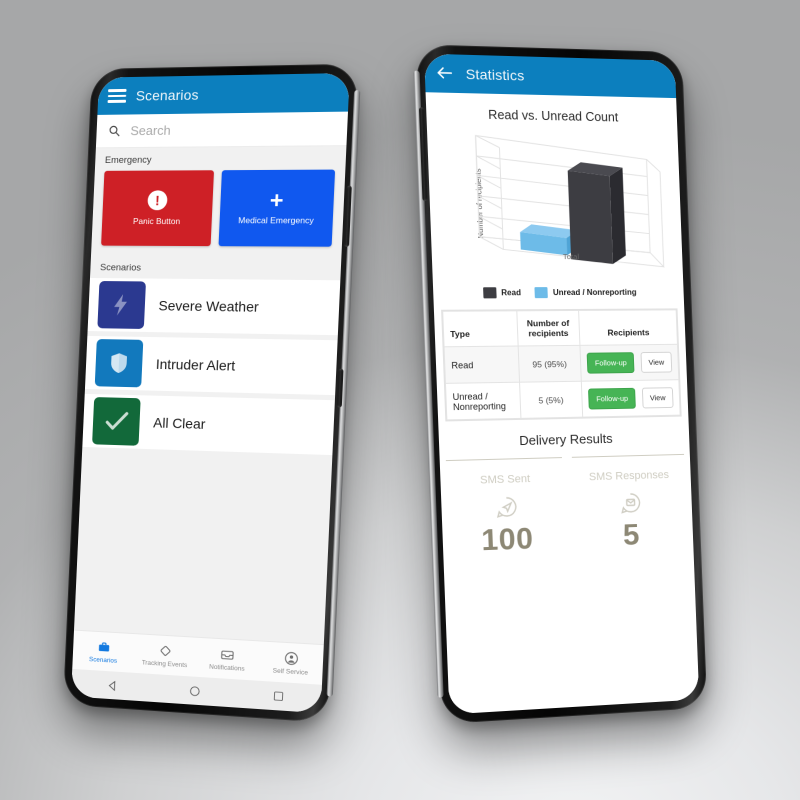 Image resolution: width=800 pixels, height=800 pixels. Describe the element at coordinates (571, 256) in the screenshot. I see `chart-x-tick-label: Total` at that location.